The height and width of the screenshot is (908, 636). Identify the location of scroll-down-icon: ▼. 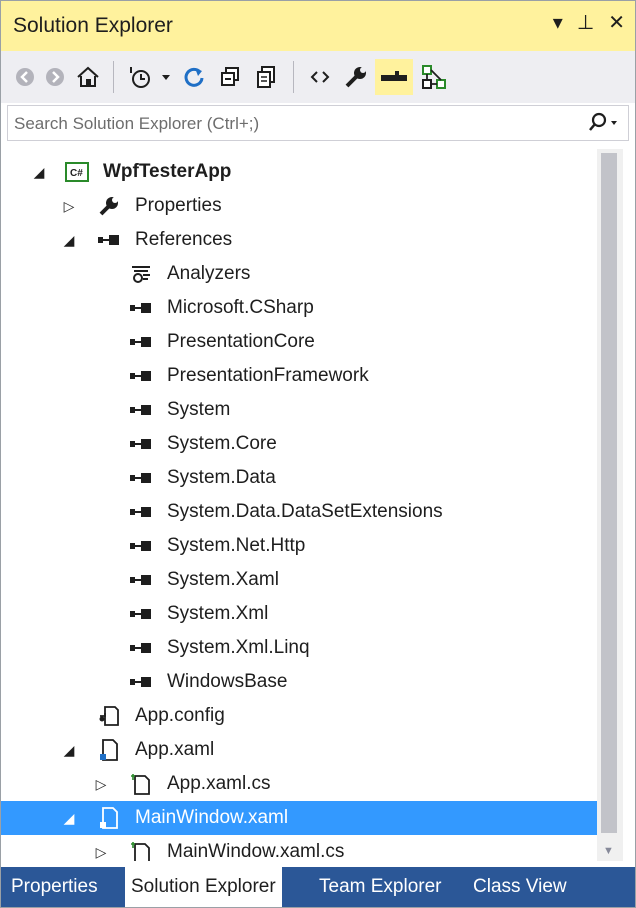
(608, 851).